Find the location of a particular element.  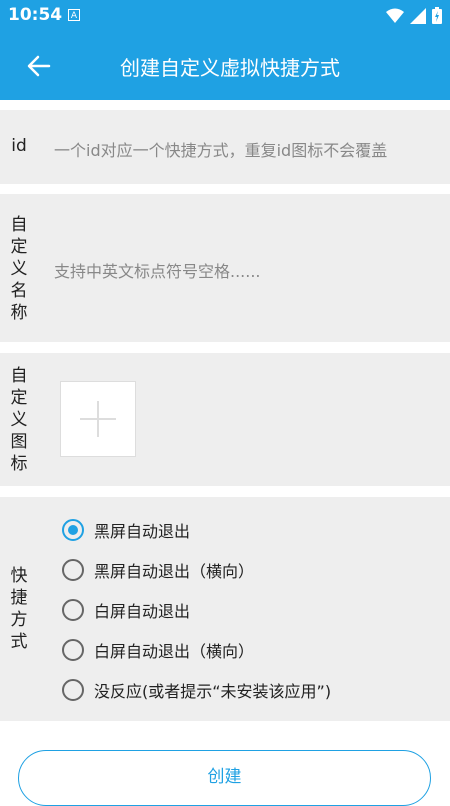

radio-label: 白屏自动退出 is located at coordinates (142, 611).